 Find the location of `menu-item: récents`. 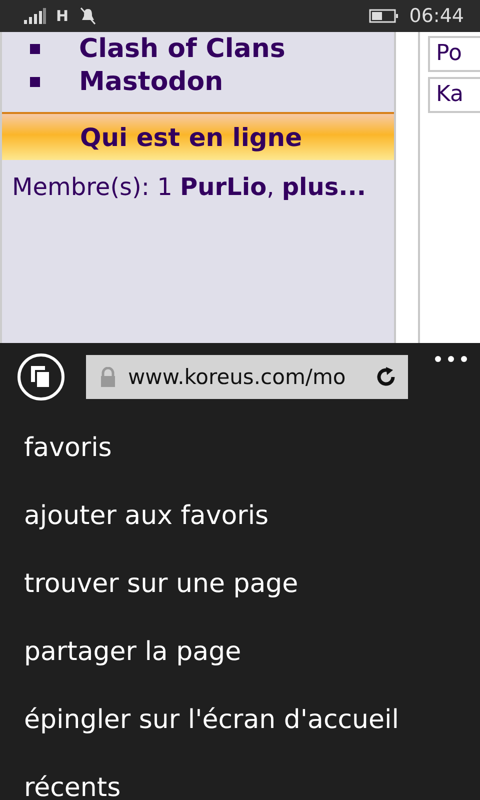

menu-item: récents is located at coordinates (252, 786).